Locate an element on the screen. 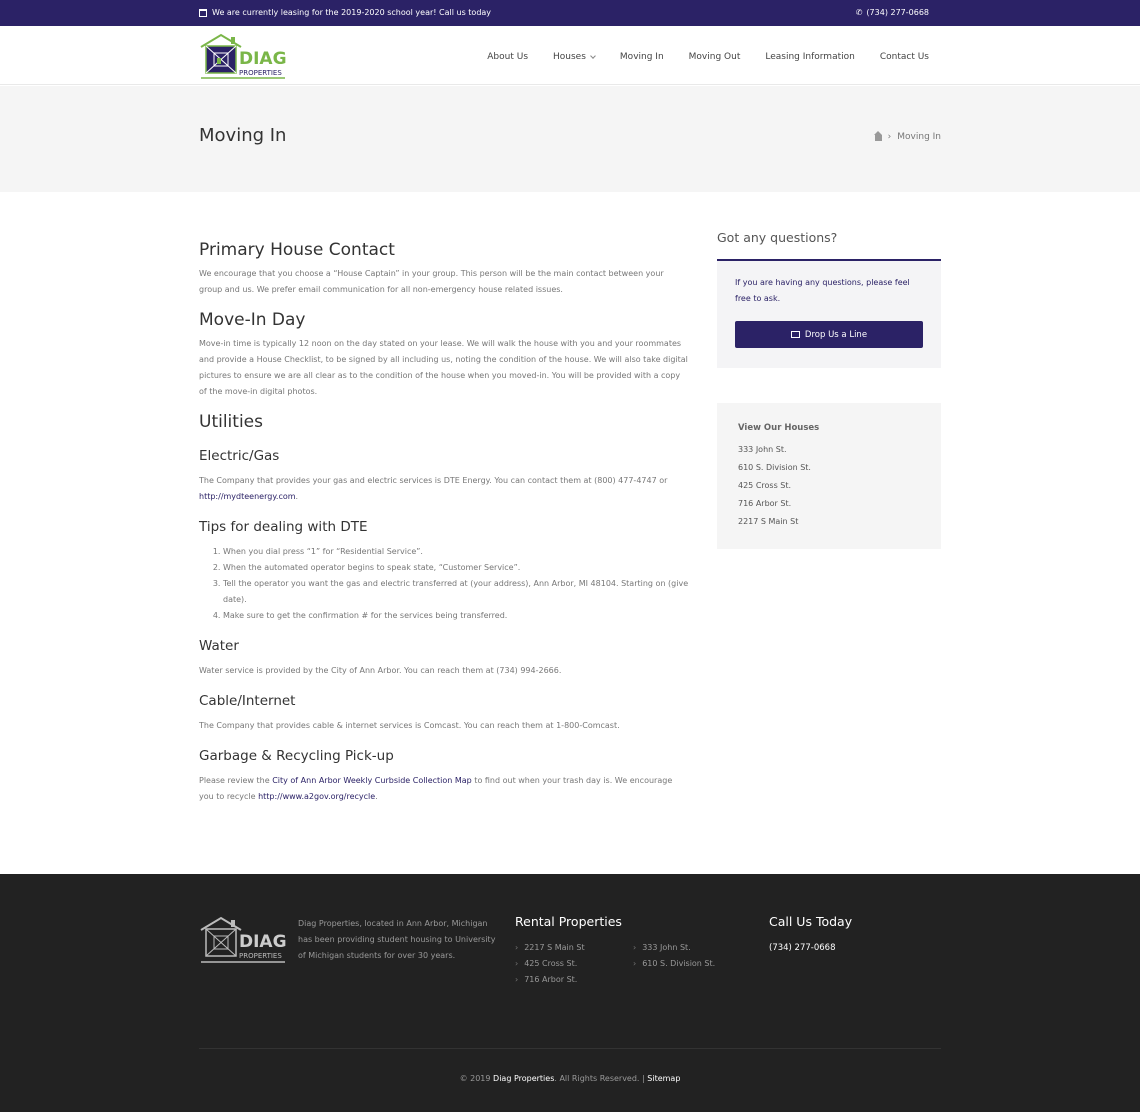  page-title: Moving In is located at coordinates (243, 135).